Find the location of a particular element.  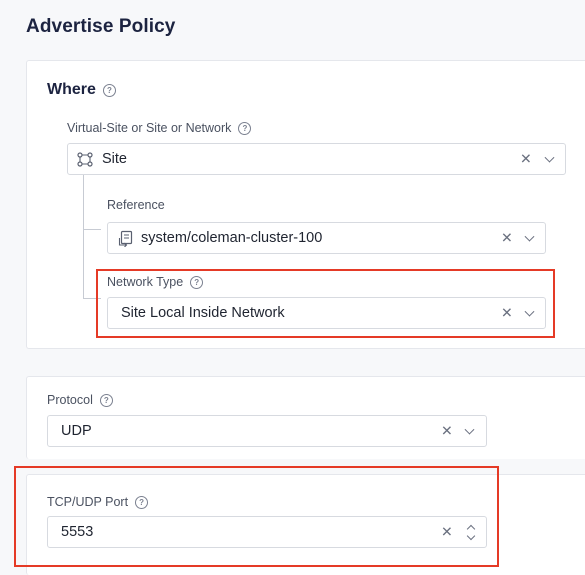

protocol-help-icon: ? is located at coordinates (106, 400).